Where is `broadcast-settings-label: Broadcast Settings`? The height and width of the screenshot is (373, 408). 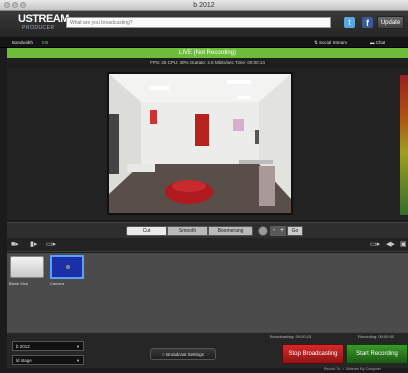
broadcast-settings-label: Broadcast Settings is located at coordinates (185, 354).